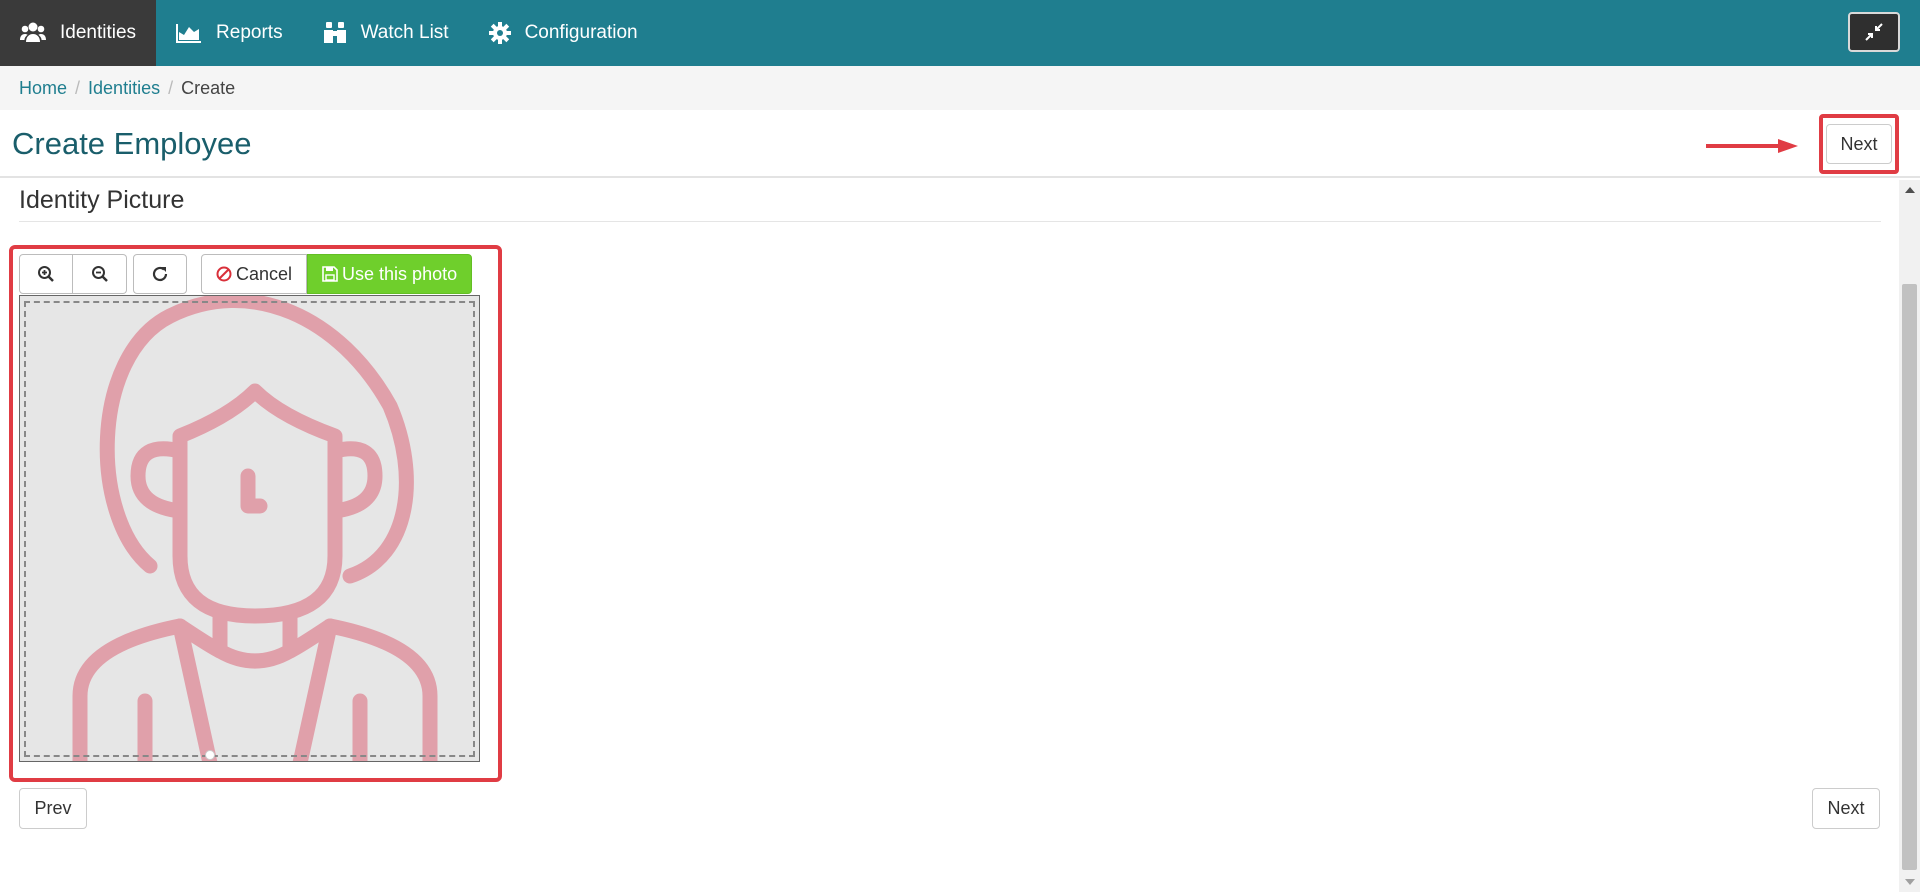  Describe the element at coordinates (255, 528) in the screenshot. I see `avatar-placeholder-icon` at that location.